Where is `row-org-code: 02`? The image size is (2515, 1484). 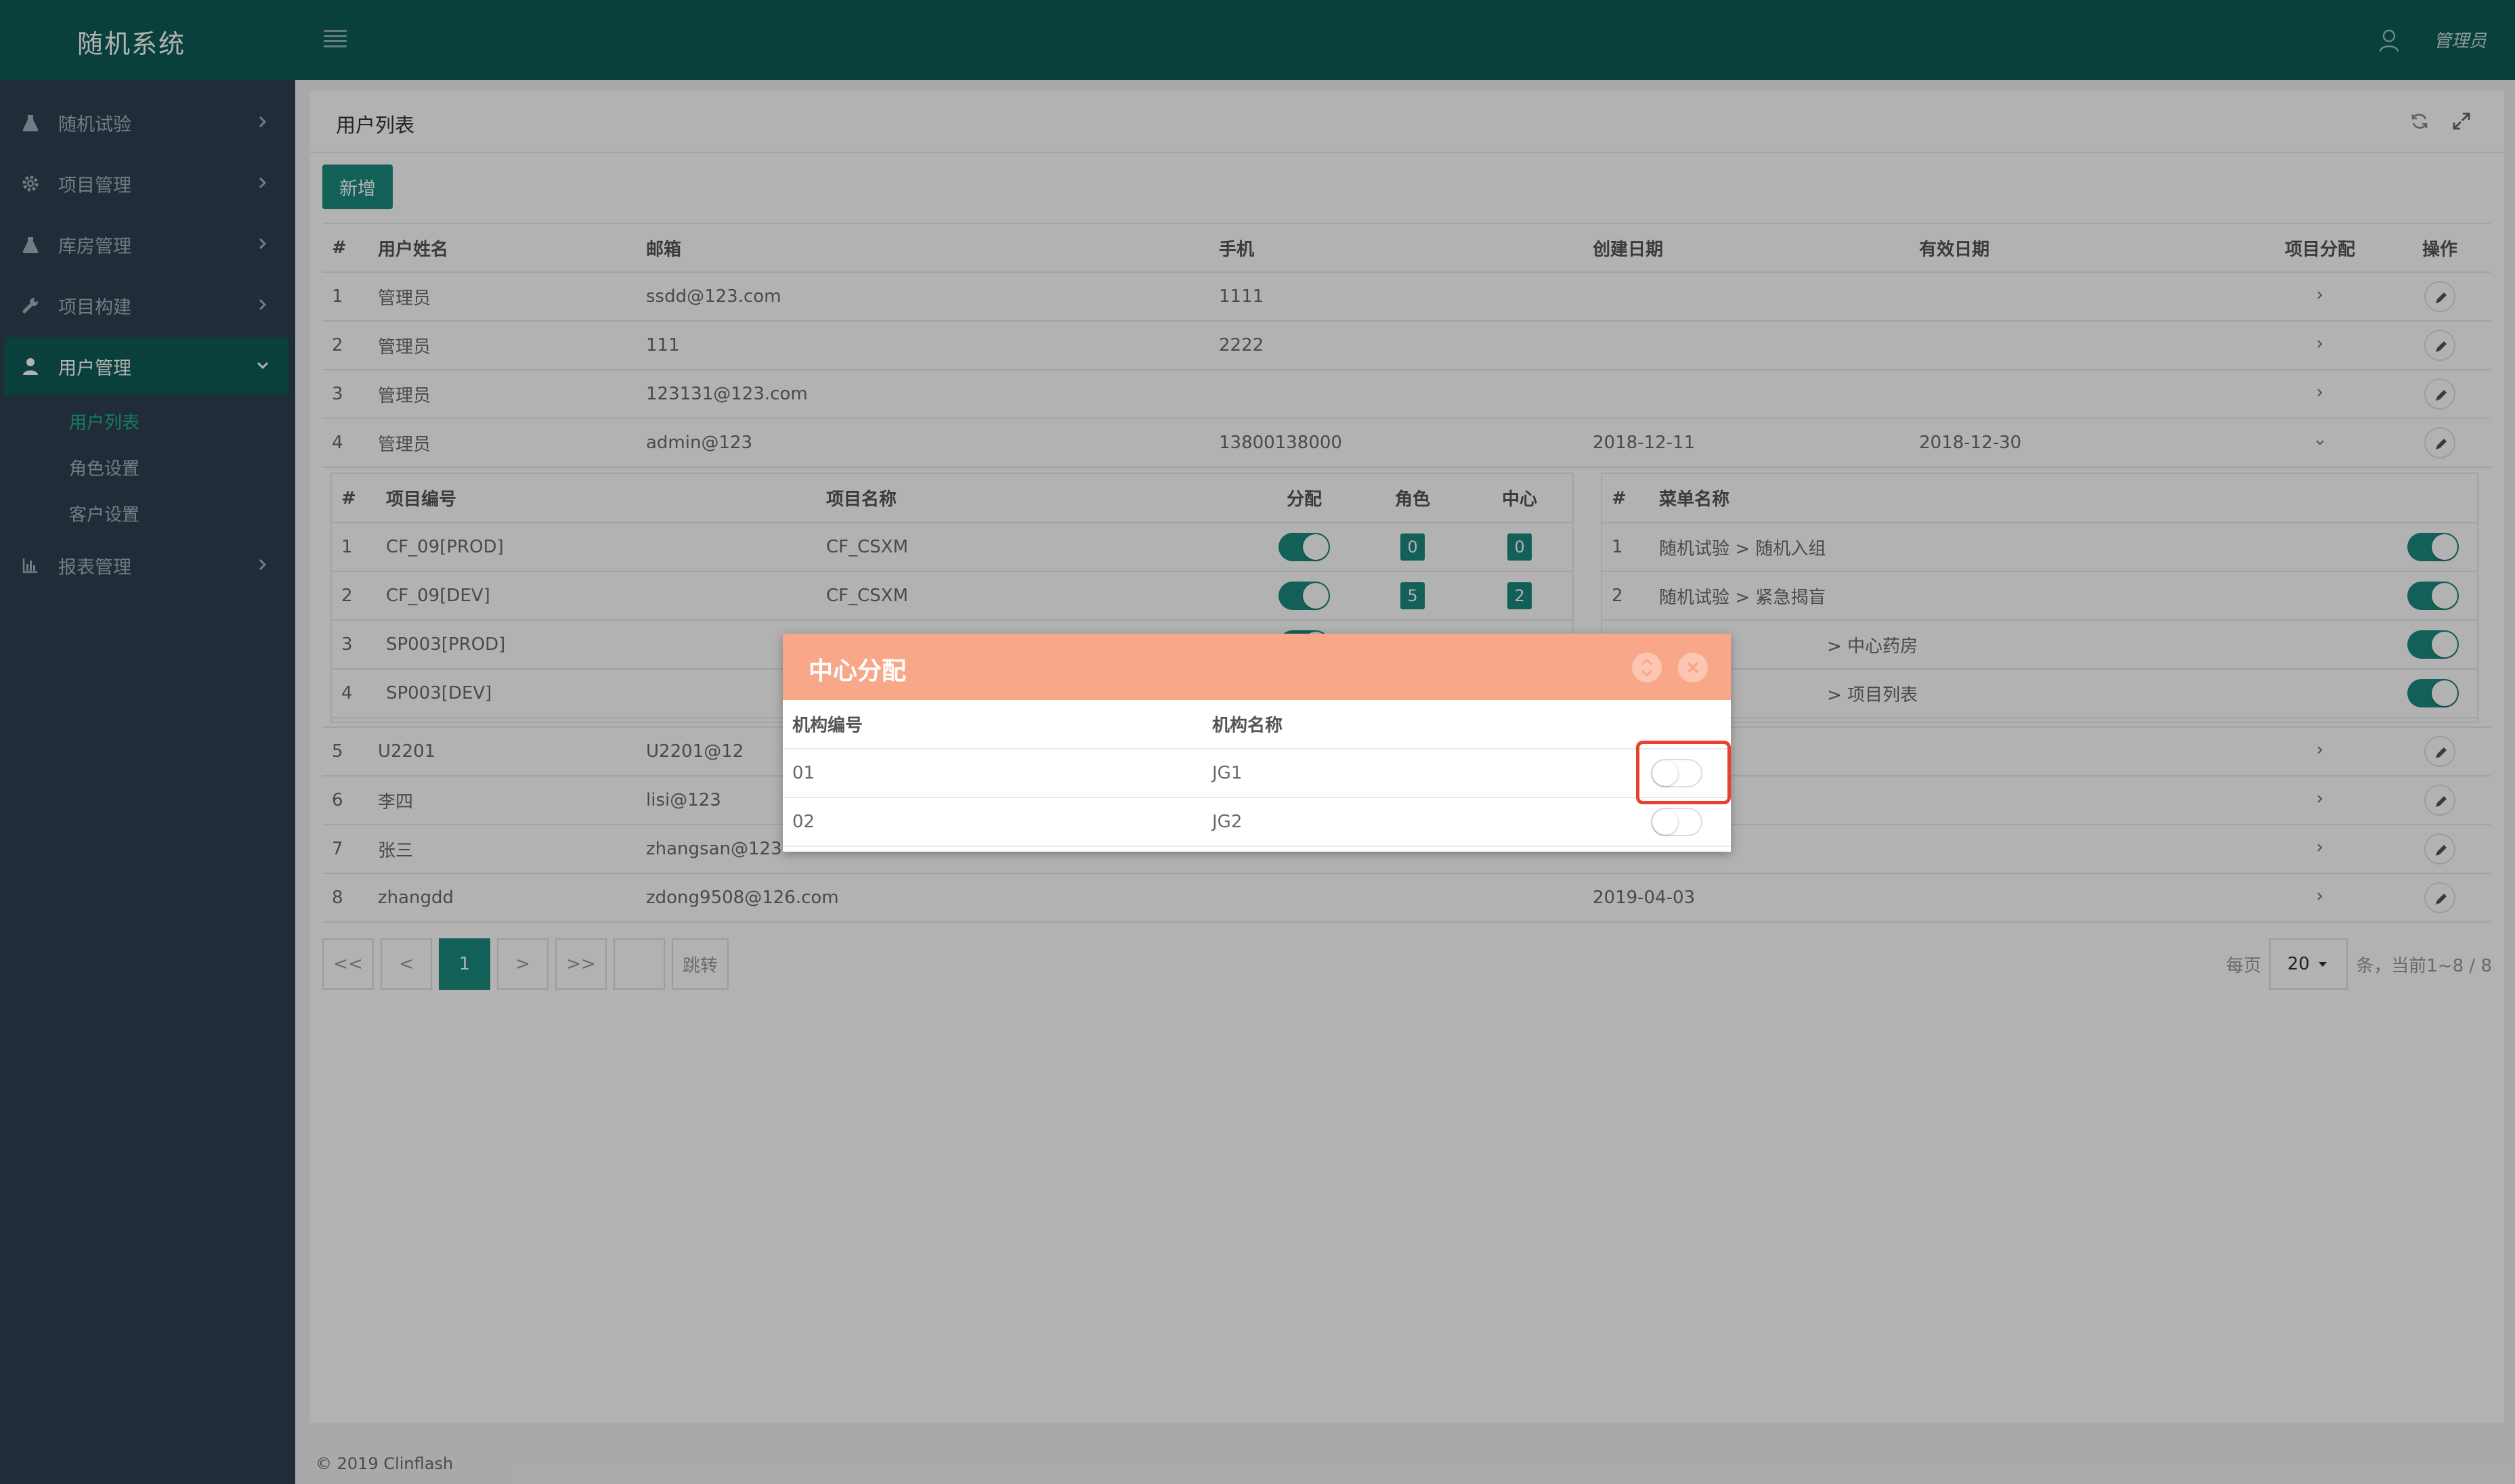 row-org-code: 02 is located at coordinates (993, 822).